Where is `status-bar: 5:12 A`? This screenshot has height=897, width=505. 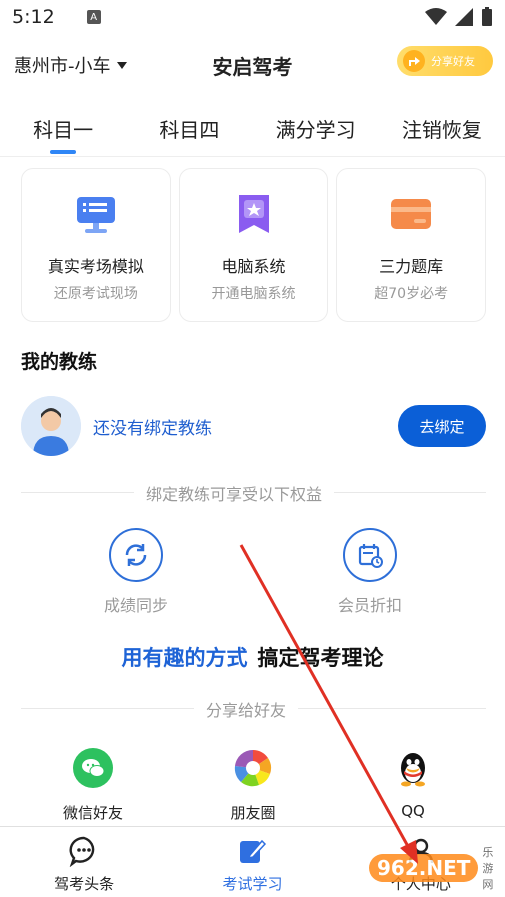 status-bar: 5:12 A is located at coordinates (252, 17).